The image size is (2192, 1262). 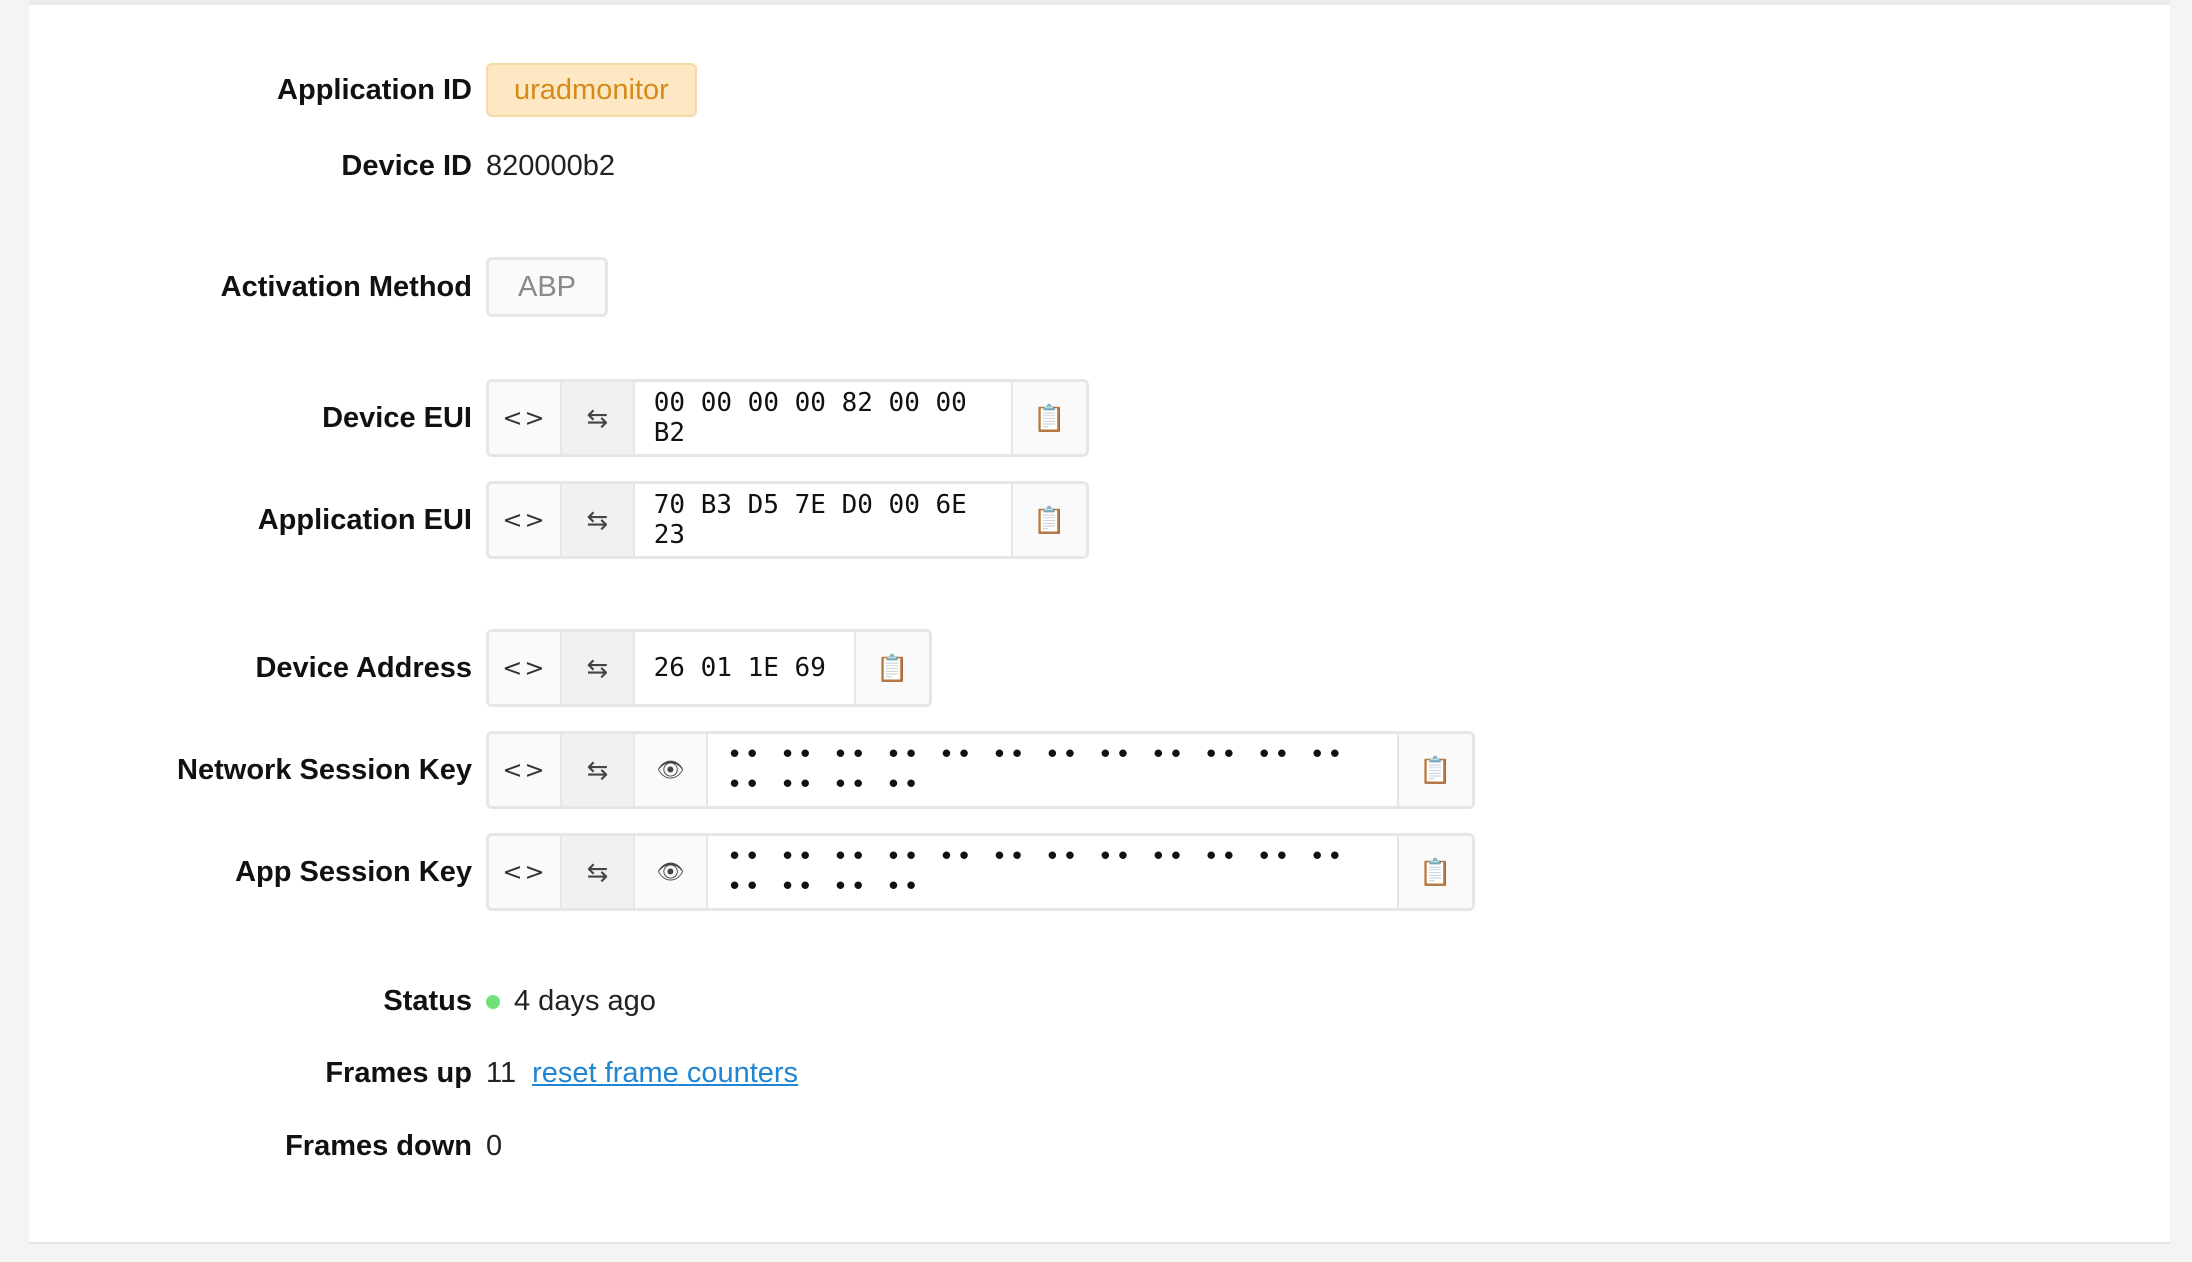 What do you see at coordinates (591, 90) in the screenshot?
I see `application-id-tag: uradmonitor` at bounding box center [591, 90].